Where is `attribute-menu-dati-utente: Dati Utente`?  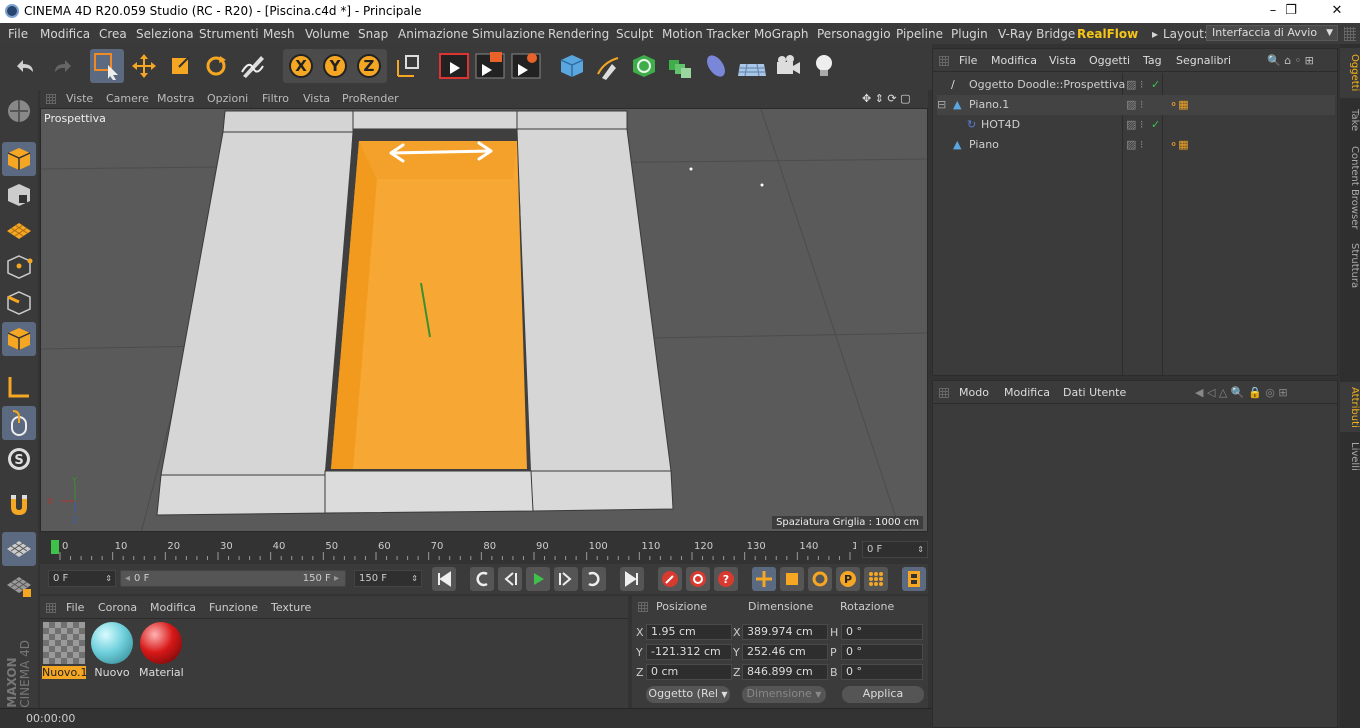
attribute-menu-dati-utente: Dati Utente is located at coordinates (1094, 392).